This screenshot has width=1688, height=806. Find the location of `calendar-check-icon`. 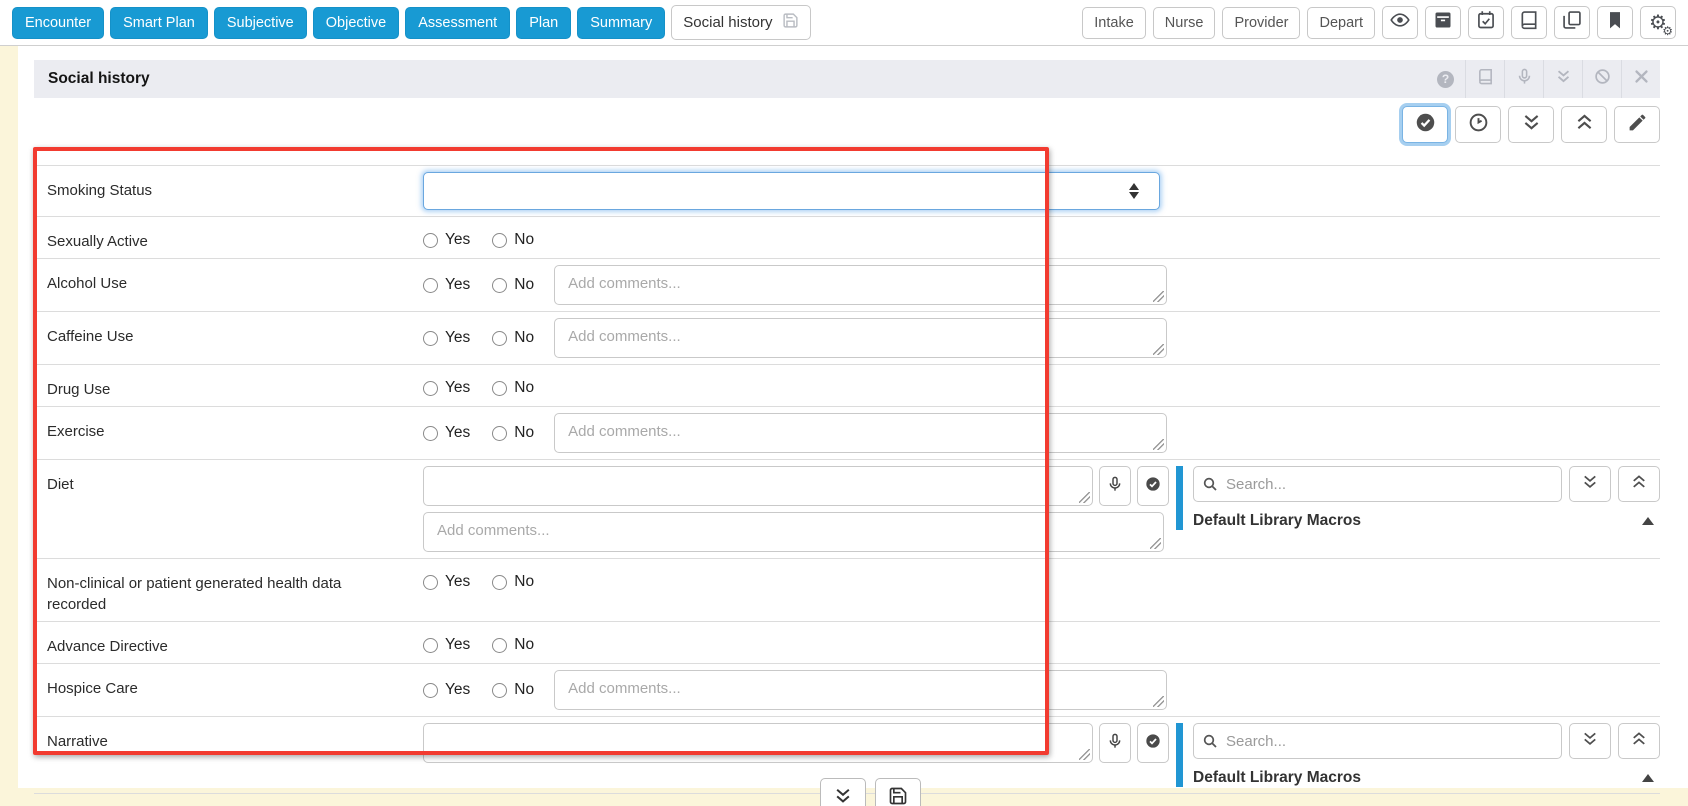

calendar-check-icon is located at coordinates (1486, 22).